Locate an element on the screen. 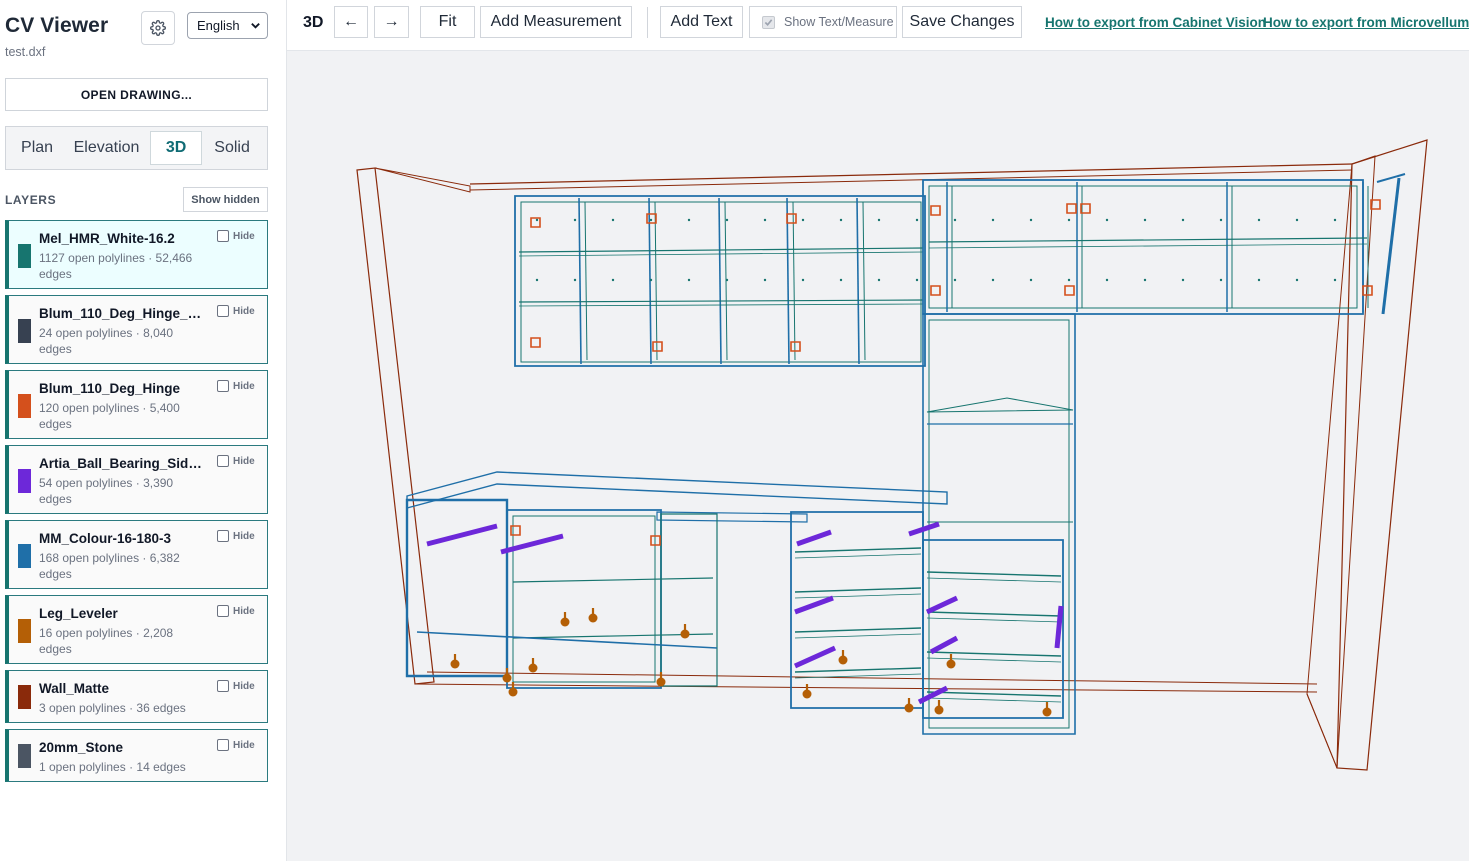 This screenshot has width=1469, height=861. settings-button is located at coordinates (158, 28).